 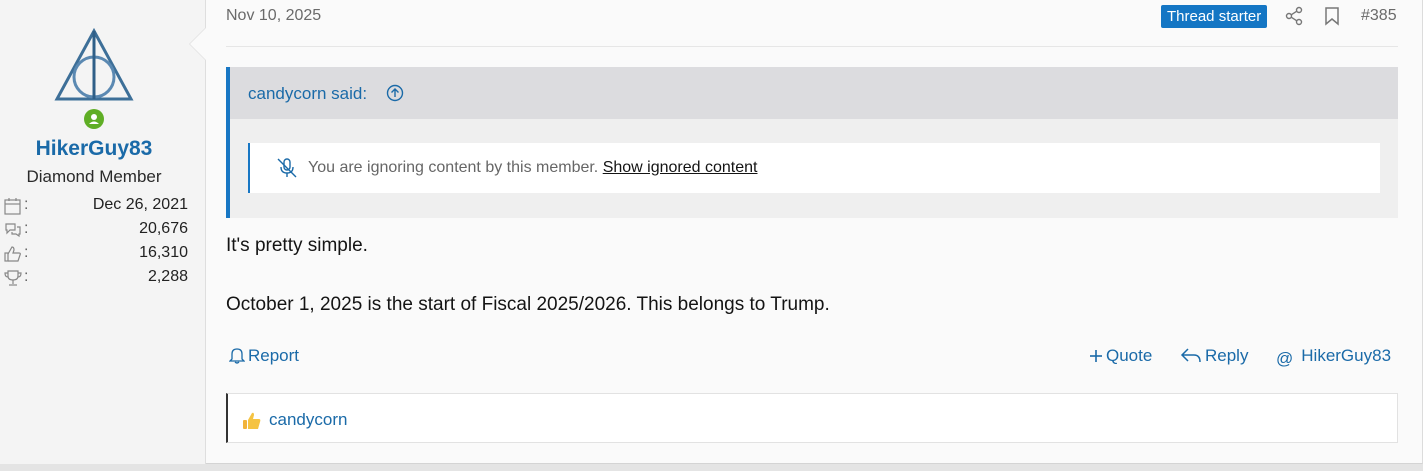 What do you see at coordinates (297, 245) in the screenshot?
I see `post-body-line: It's pretty simple.` at bounding box center [297, 245].